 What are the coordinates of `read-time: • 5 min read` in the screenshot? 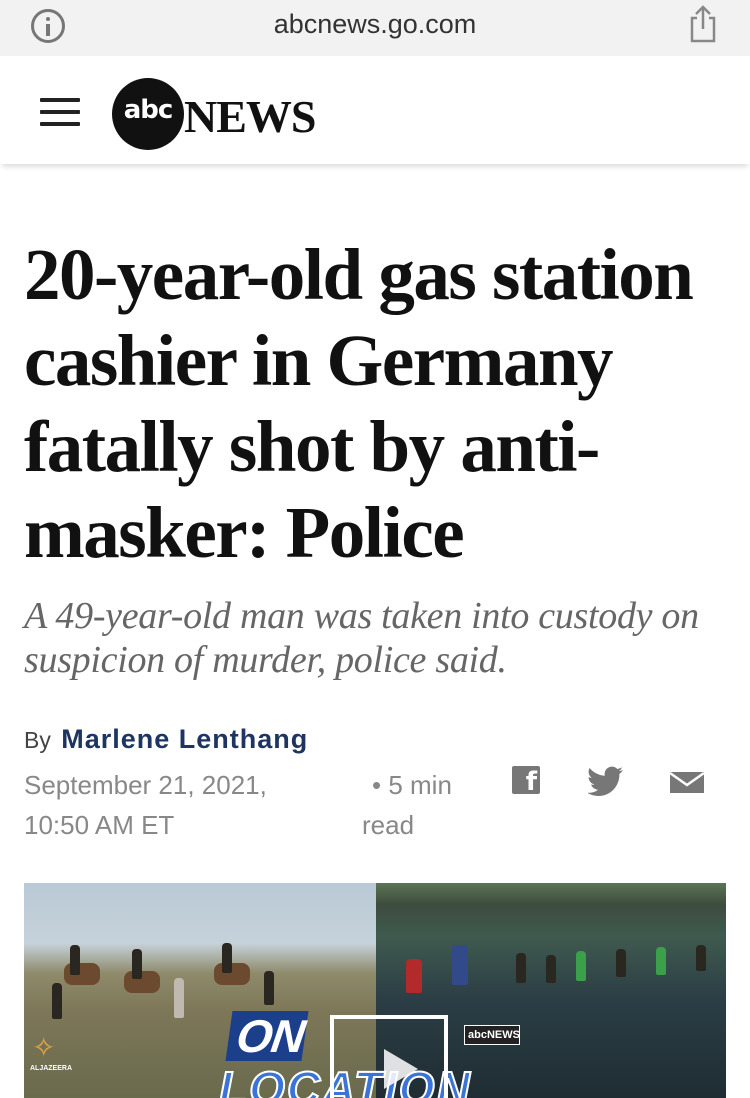 It's located at (422, 805).